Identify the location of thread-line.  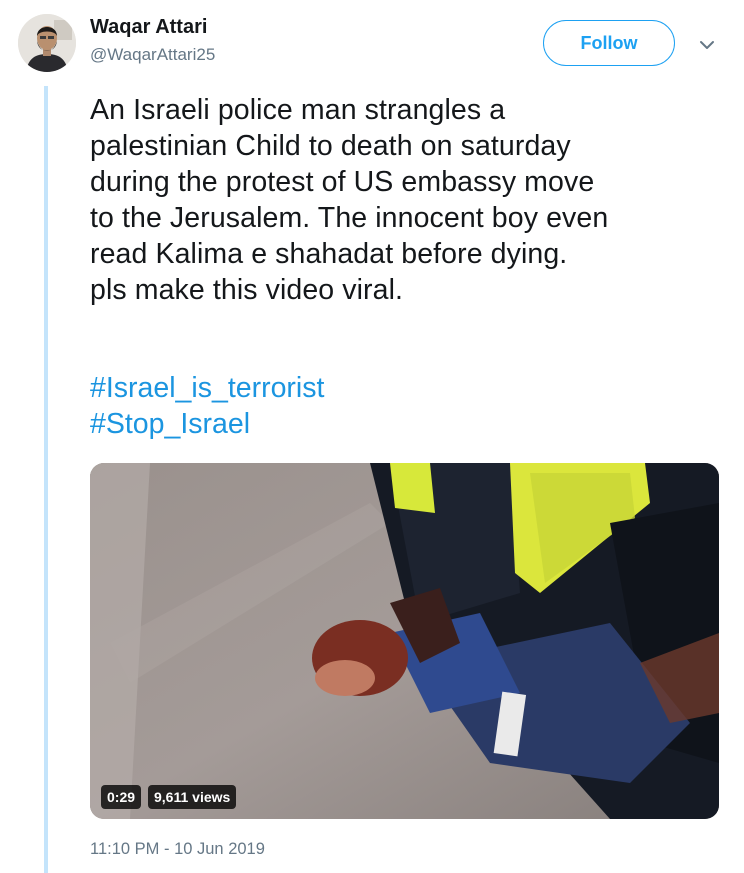
(46, 479).